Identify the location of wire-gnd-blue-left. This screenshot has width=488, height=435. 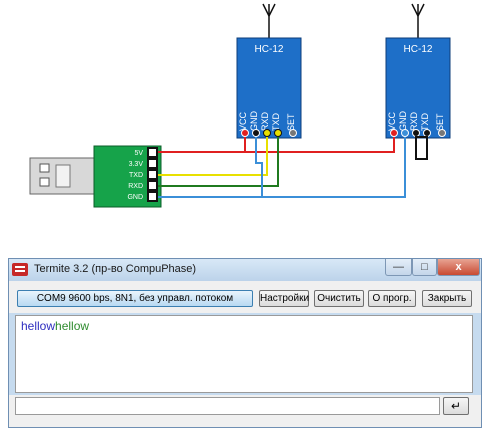
(259, 167).